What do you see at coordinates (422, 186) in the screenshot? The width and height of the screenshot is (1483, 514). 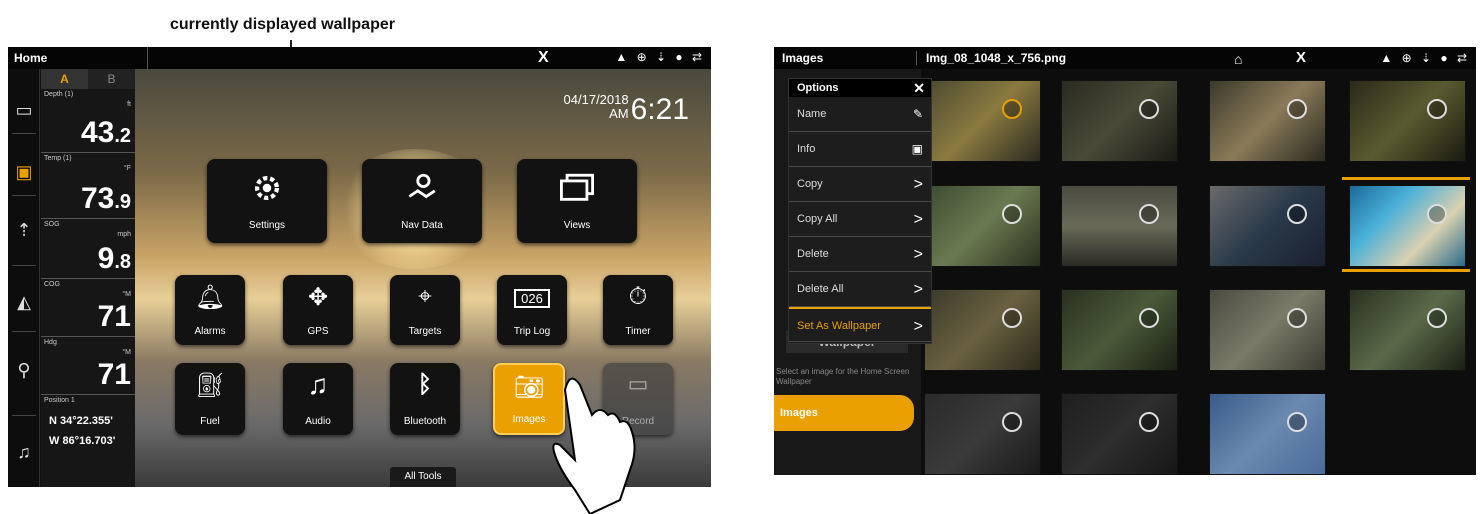 I see `map-pin-icon` at bounding box center [422, 186].